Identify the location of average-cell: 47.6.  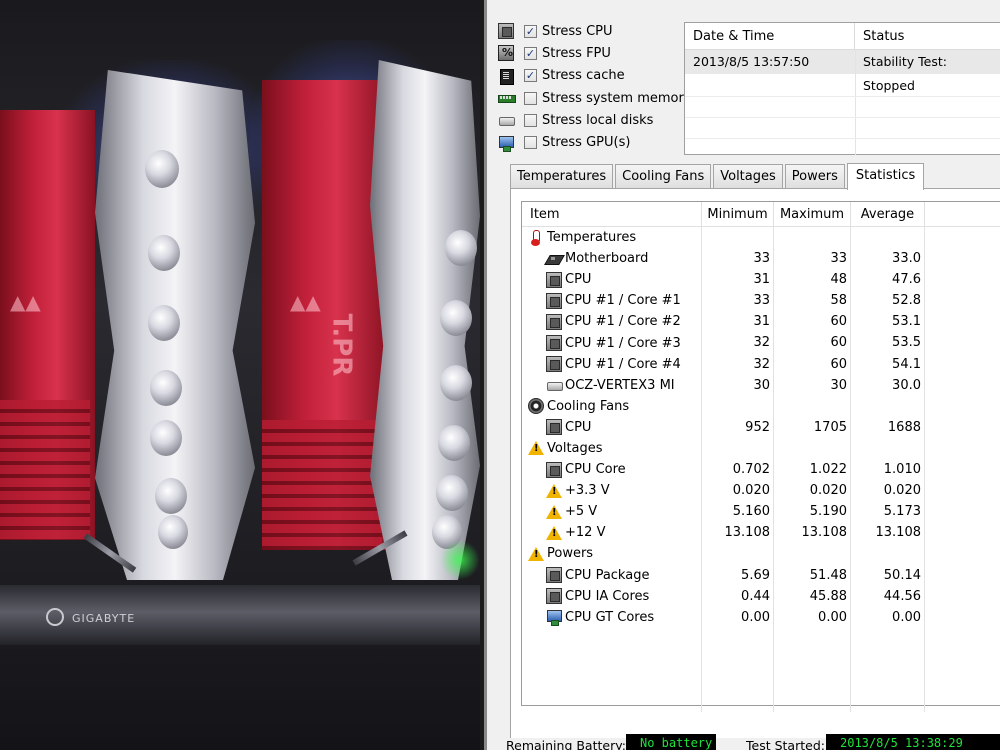
(888, 280).